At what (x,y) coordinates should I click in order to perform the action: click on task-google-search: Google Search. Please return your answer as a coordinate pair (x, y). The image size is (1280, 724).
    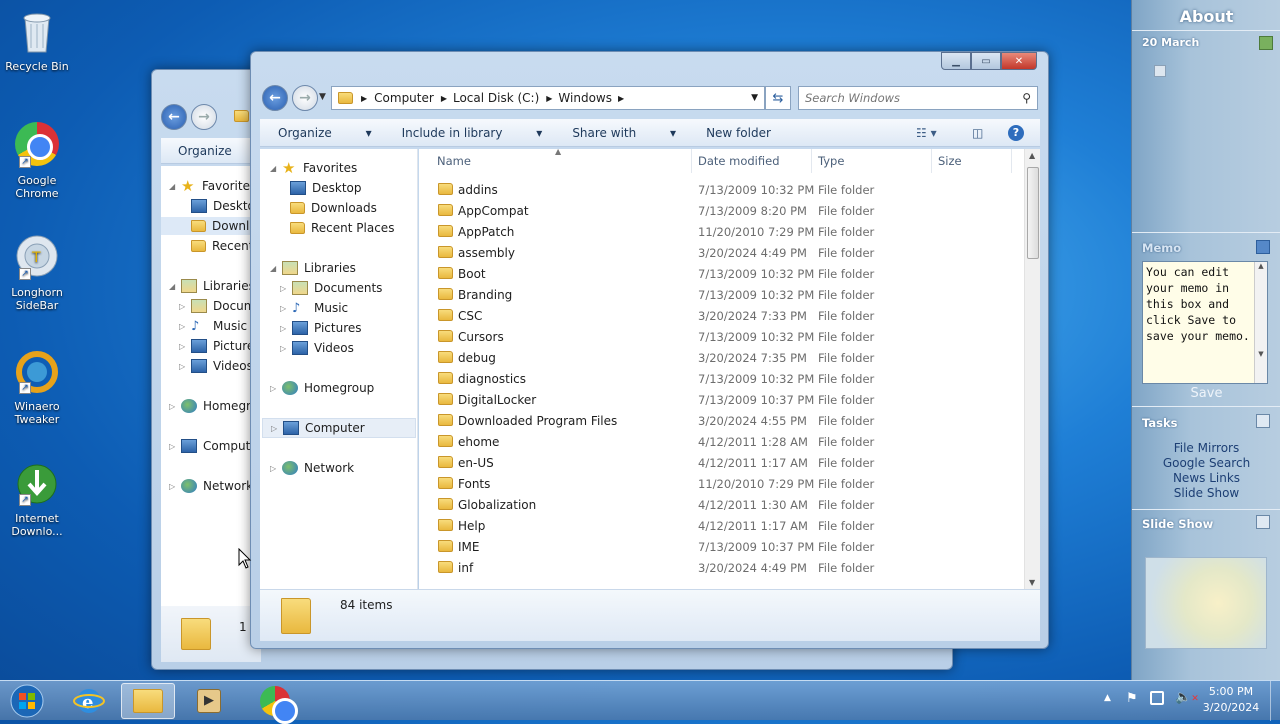
    Looking at the image, I should click on (1206, 463).